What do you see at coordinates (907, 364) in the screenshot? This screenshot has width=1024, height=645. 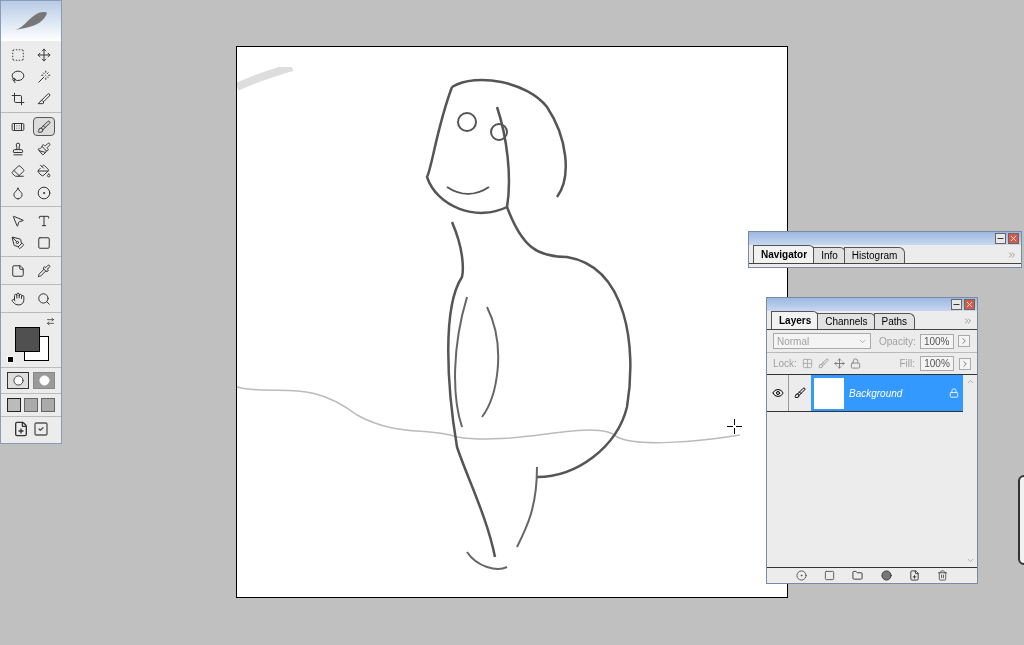 I see `fill-label: Fill:` at bounding box center [907, 364].